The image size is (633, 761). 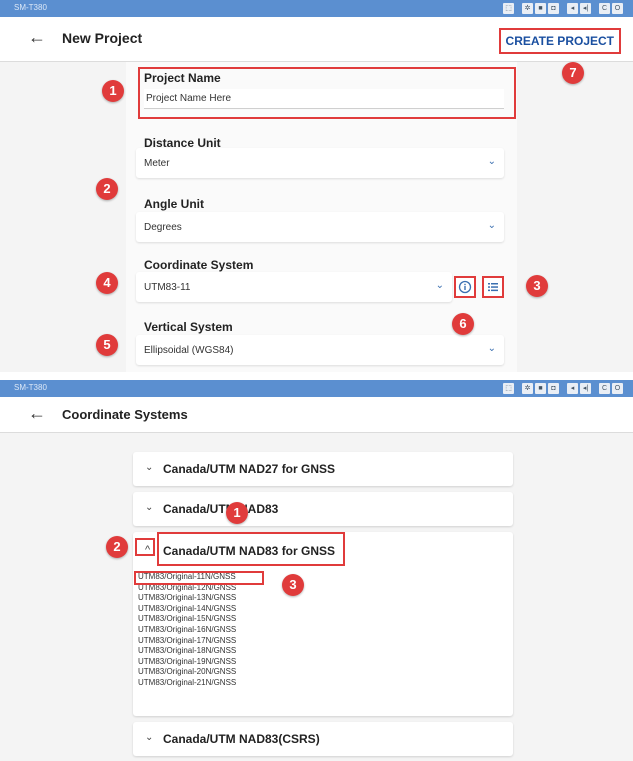 I want to click on info-icon, so click(x=465, y=287).